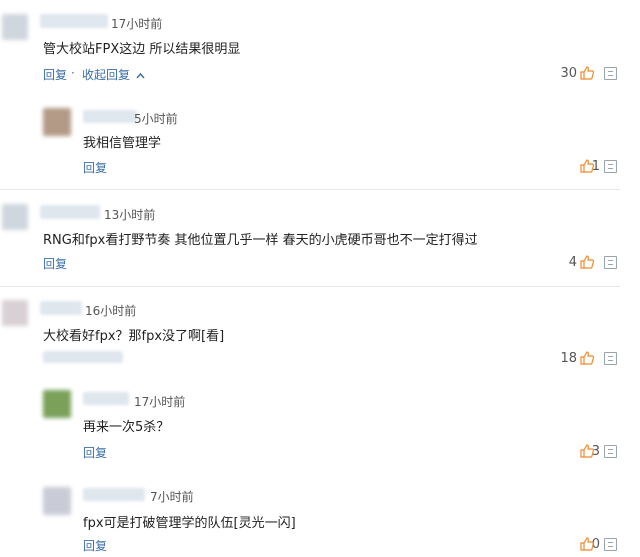  Describe the element at coordinates (572, 262) in the screenshot. I see `like-count: 4` at that location.